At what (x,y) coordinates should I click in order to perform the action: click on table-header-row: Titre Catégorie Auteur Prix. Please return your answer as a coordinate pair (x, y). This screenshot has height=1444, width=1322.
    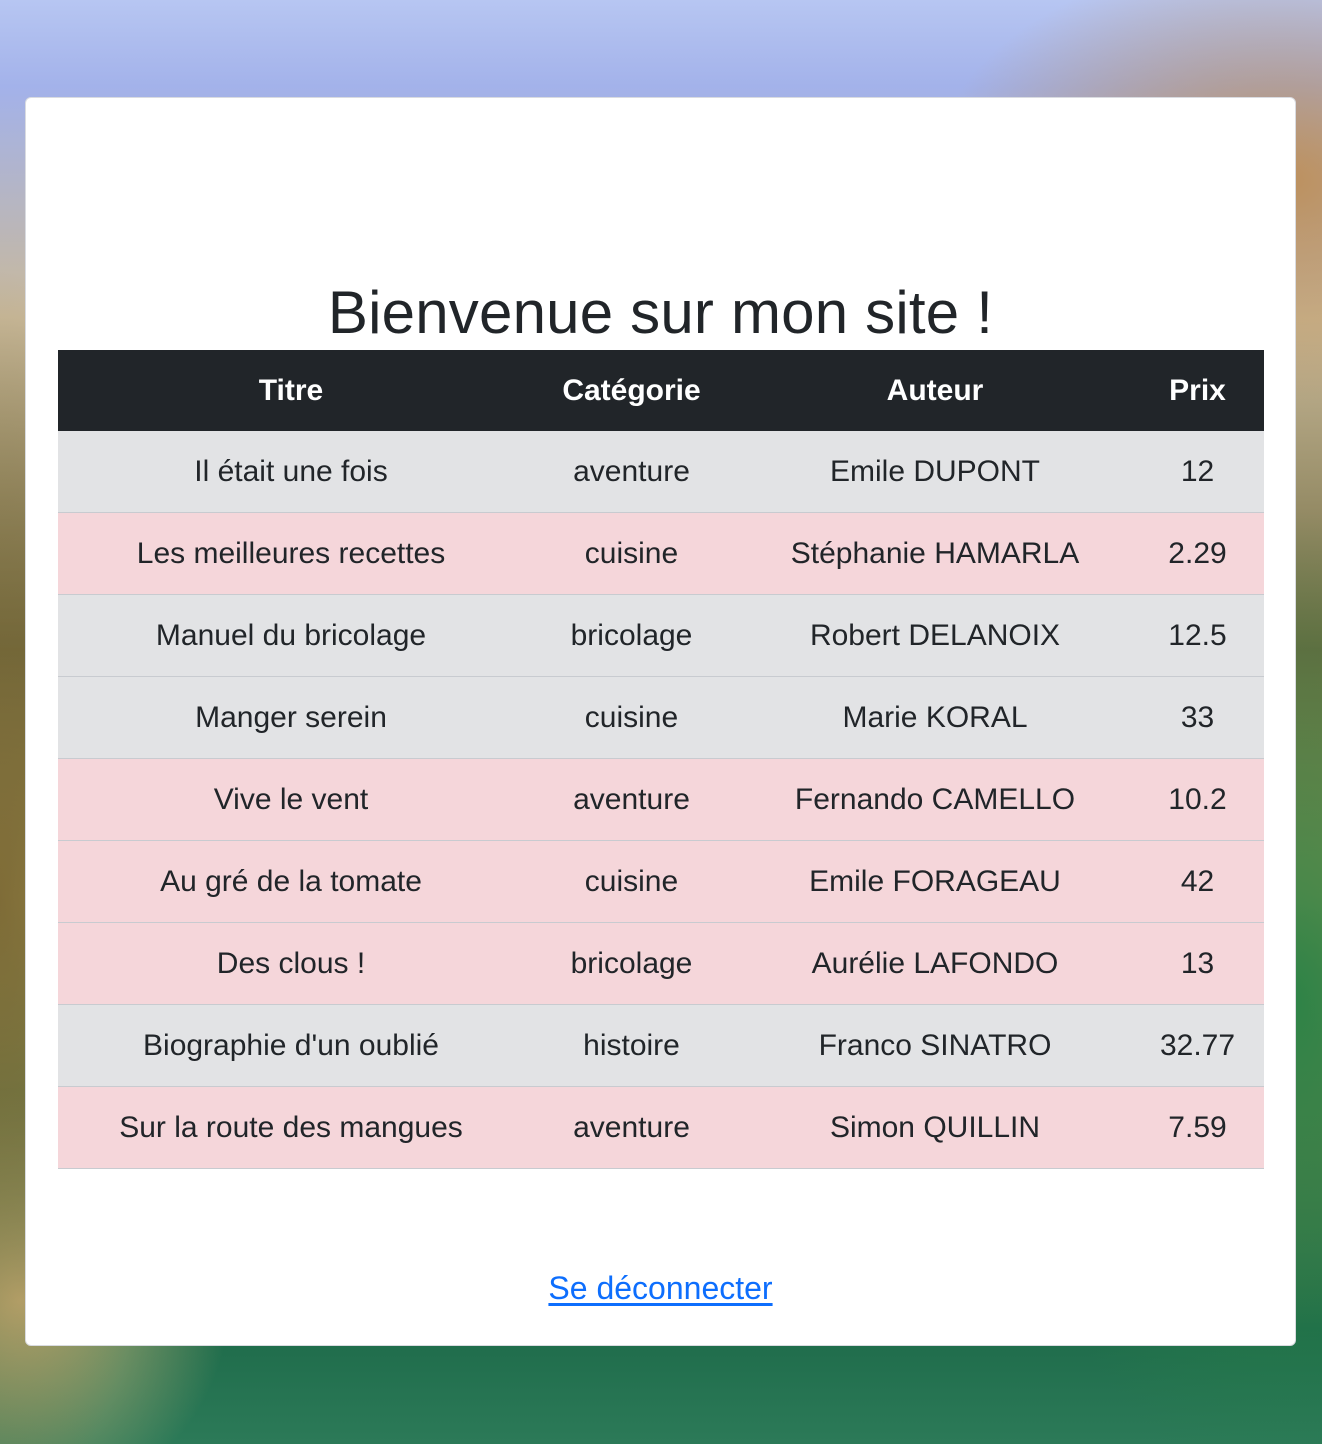
    Looking at the image, I should click on (661, 390).